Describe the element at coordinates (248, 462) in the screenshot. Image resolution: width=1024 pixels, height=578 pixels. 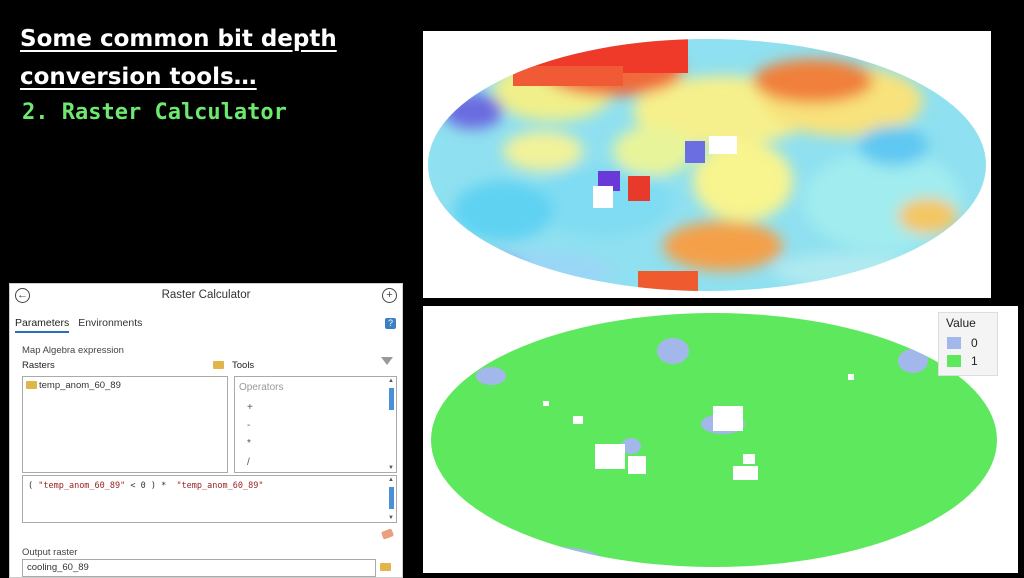
I see `operator-divide: /` at that location.